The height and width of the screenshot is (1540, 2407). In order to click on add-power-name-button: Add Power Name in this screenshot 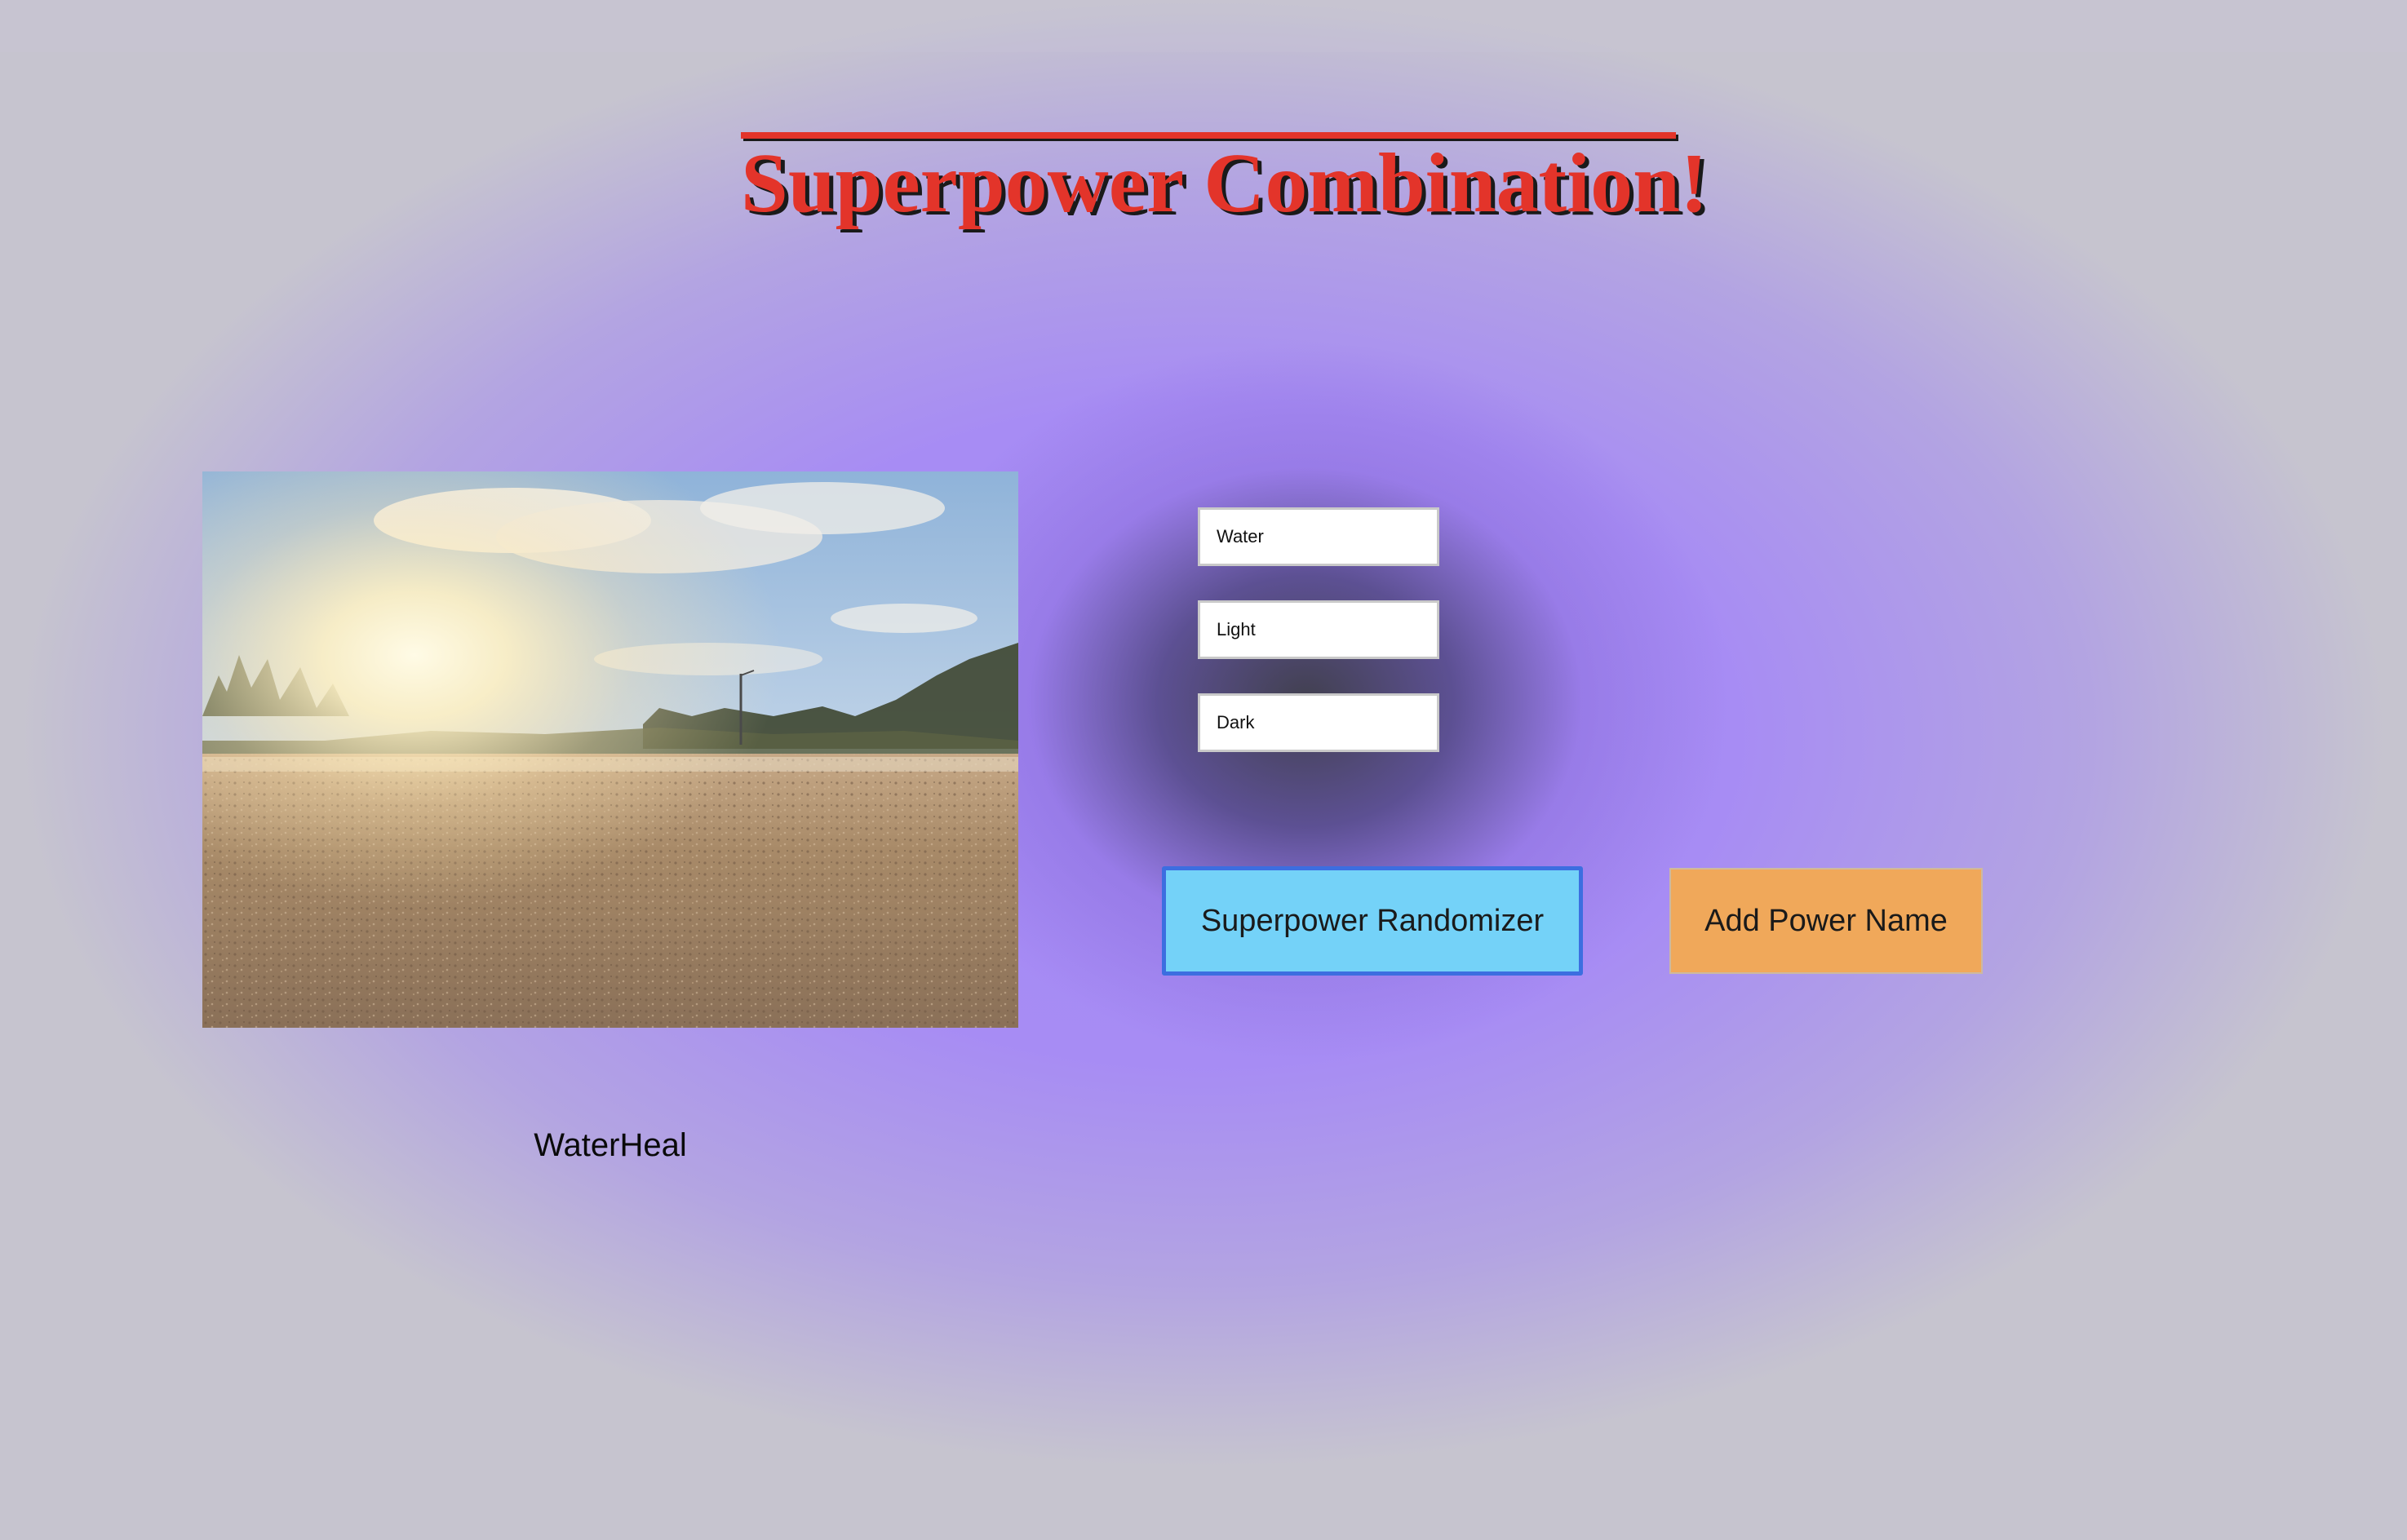, I will do `click(1826, 921)`.